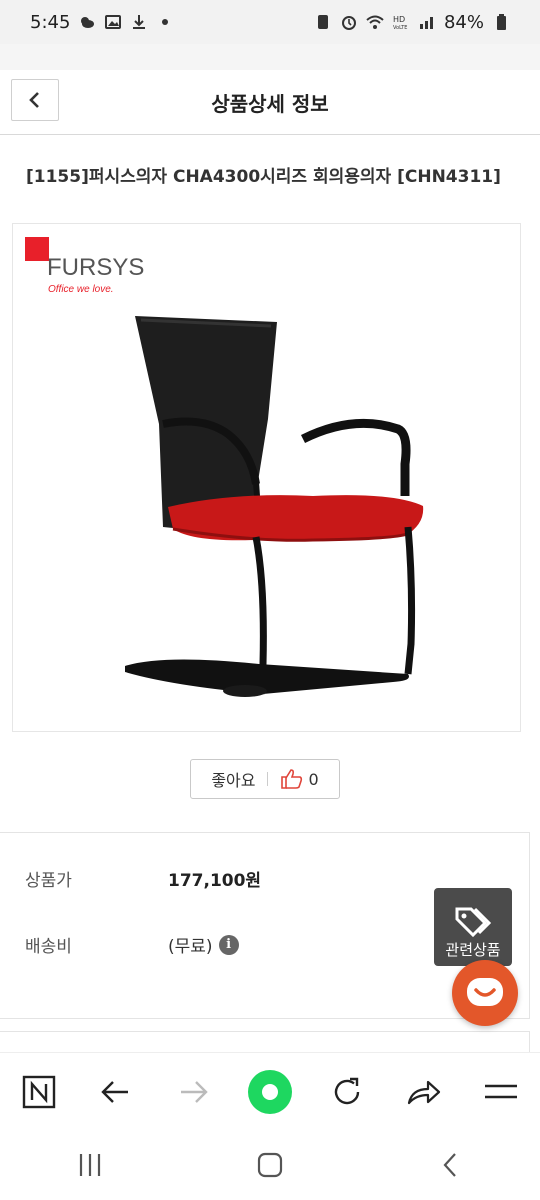 The height and width of the screenshot is (1200, 540). I want to click on top-spacer, so click(270, 57).